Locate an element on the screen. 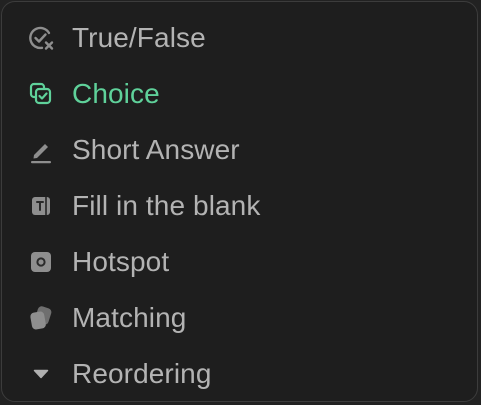 This screenshot has width=481, height=405. menu-item-label: Choice is located at coordinates (116, 93).